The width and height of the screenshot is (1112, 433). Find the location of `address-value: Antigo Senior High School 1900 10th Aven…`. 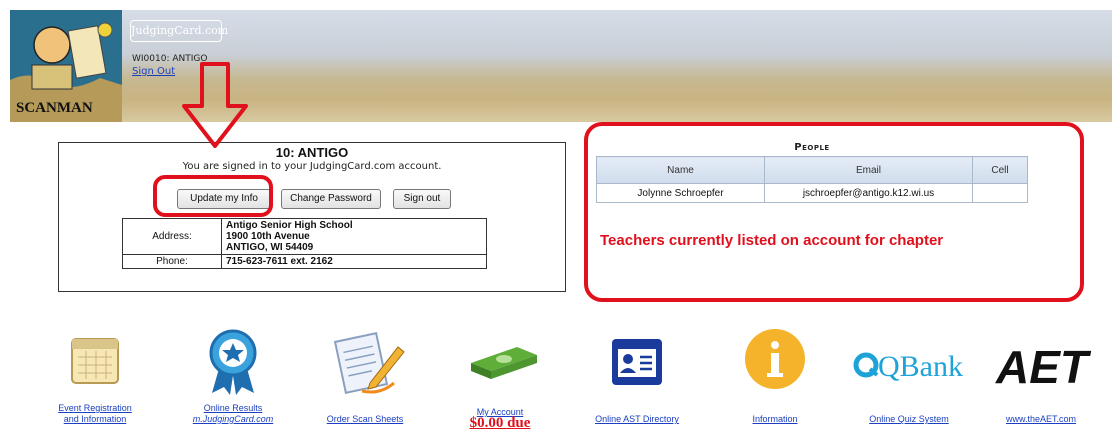

address-value: Antigo Senior High School 1900 10th Aven… is located at coordinates (354, 236).